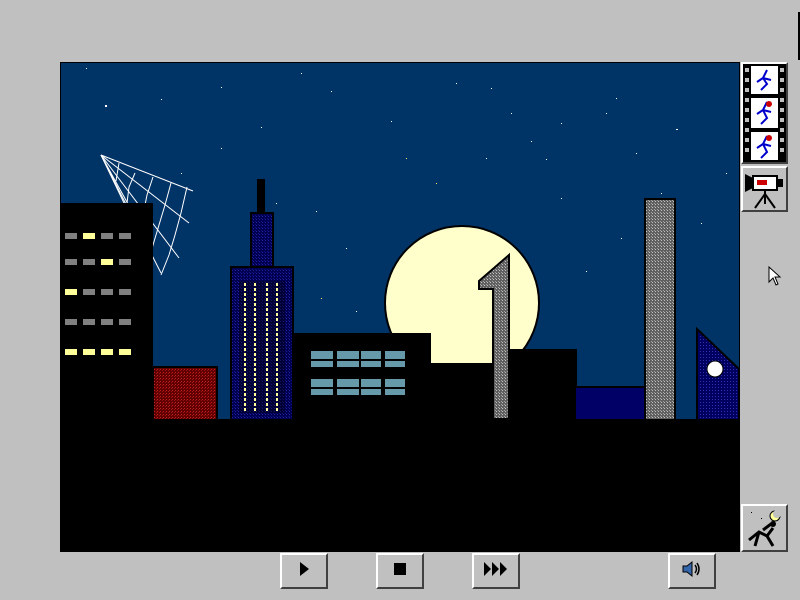  I want to click on fast-forward-button, so click(496, 571).